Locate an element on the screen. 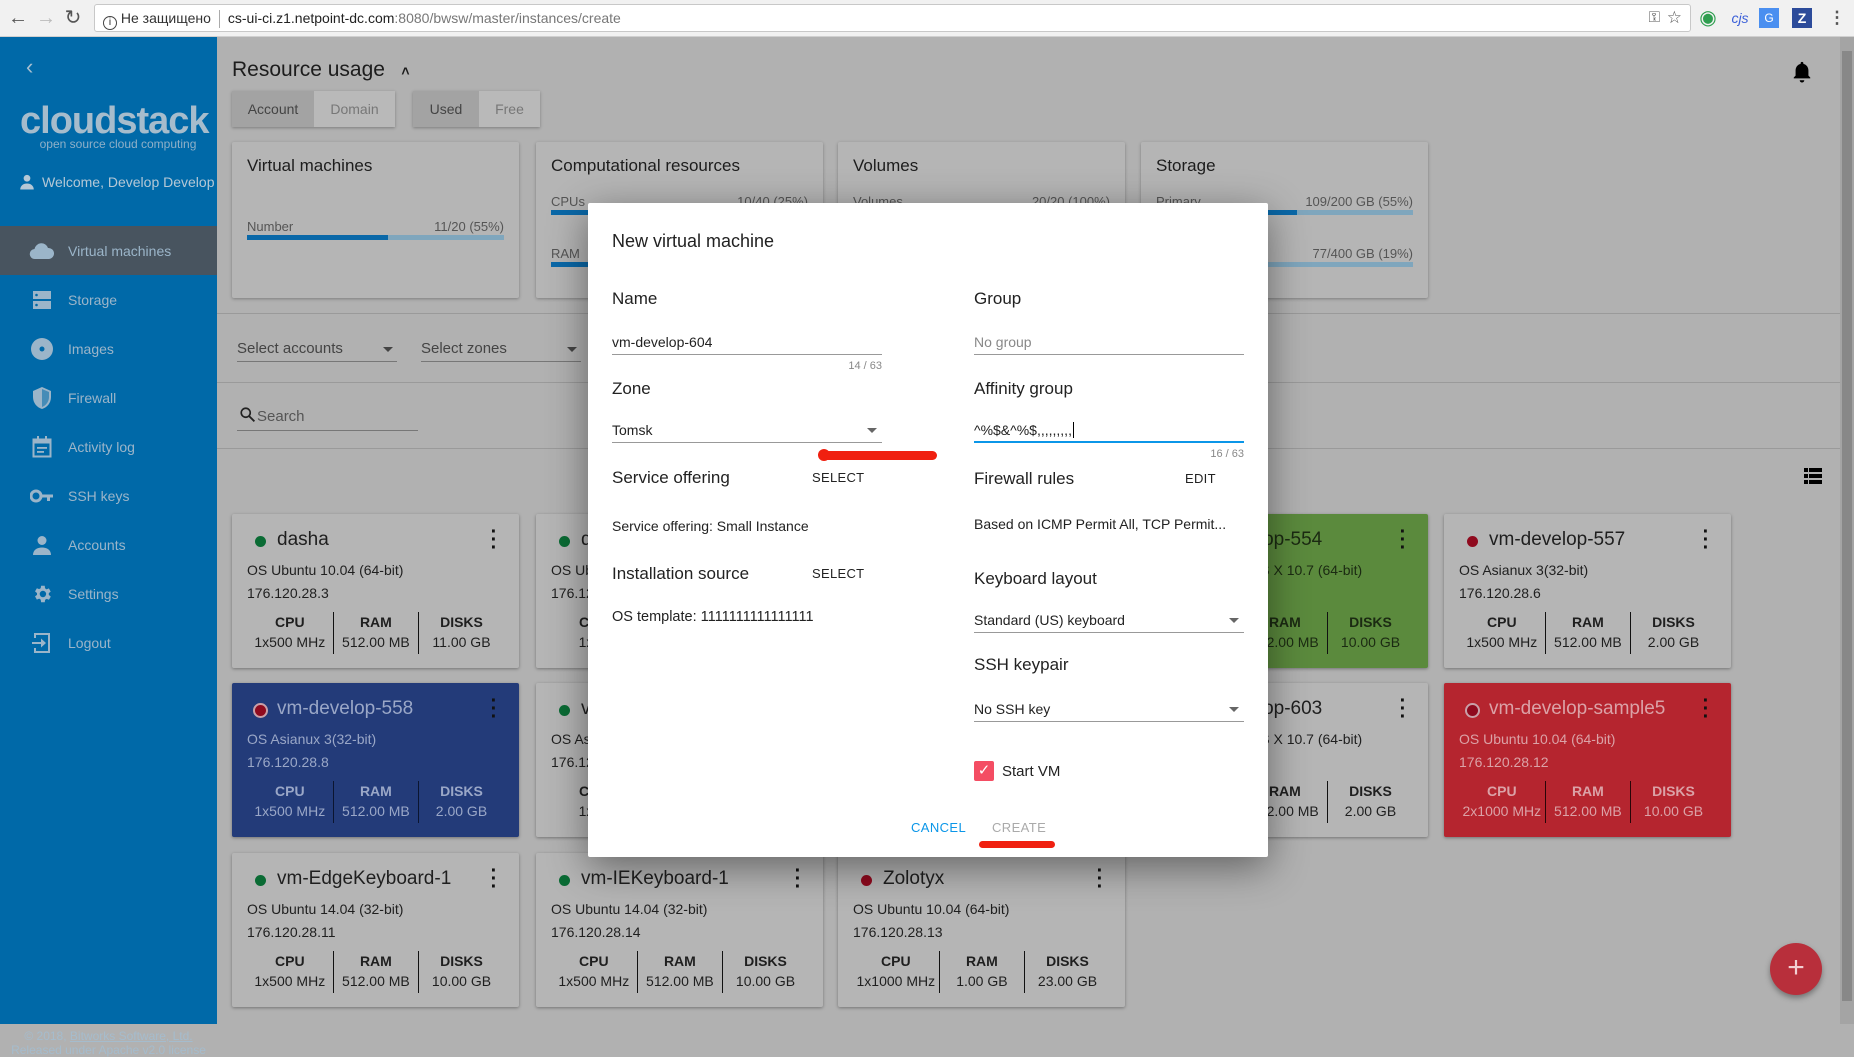 The image size is (1854, 1057). vm-name: dasha is located at coordinates (303, 540).